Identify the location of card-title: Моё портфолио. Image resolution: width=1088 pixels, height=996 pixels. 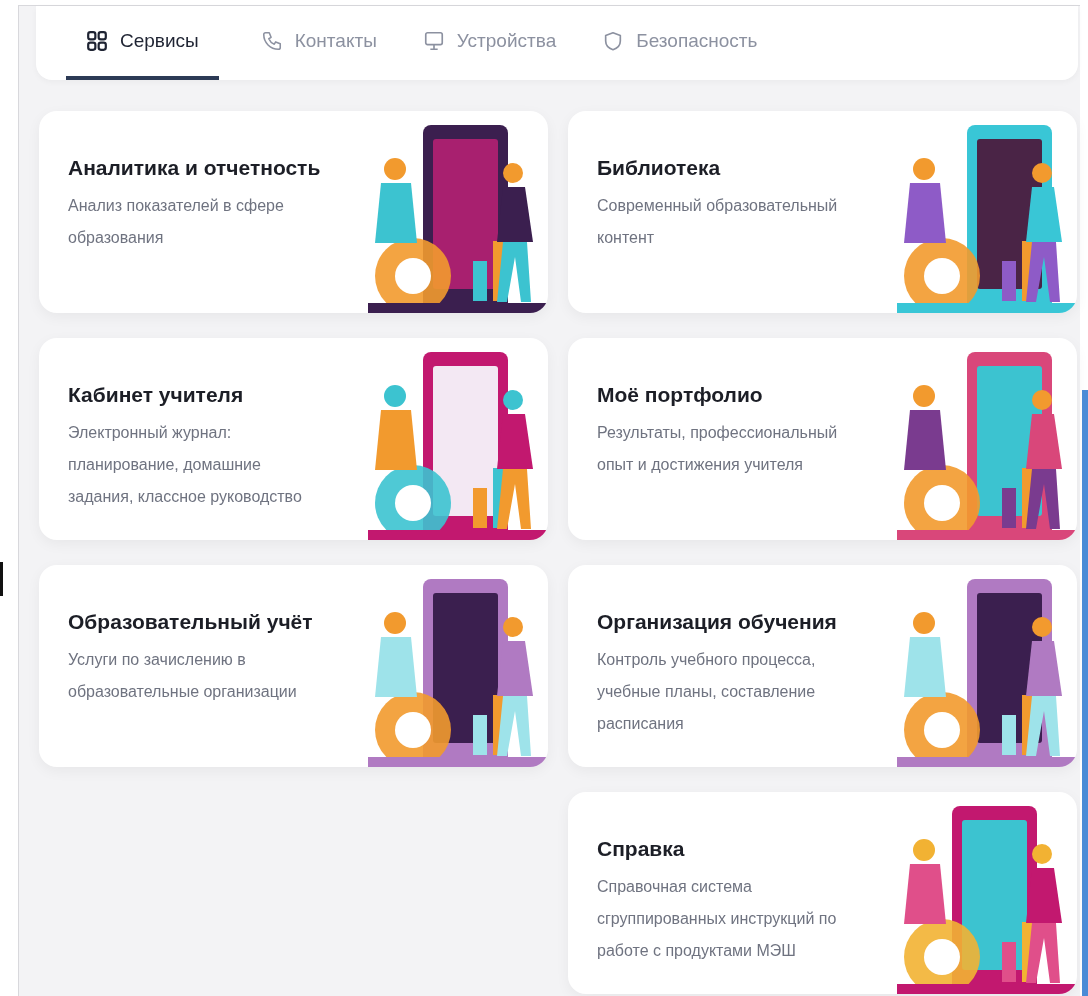
(680, 395).